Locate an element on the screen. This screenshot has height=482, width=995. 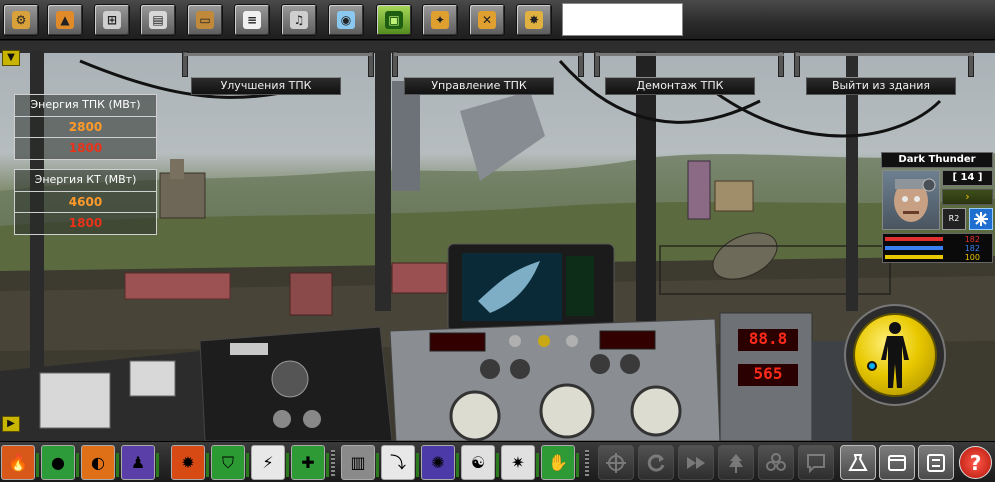
snowflake-glyph is located at coordinates (981, 219).